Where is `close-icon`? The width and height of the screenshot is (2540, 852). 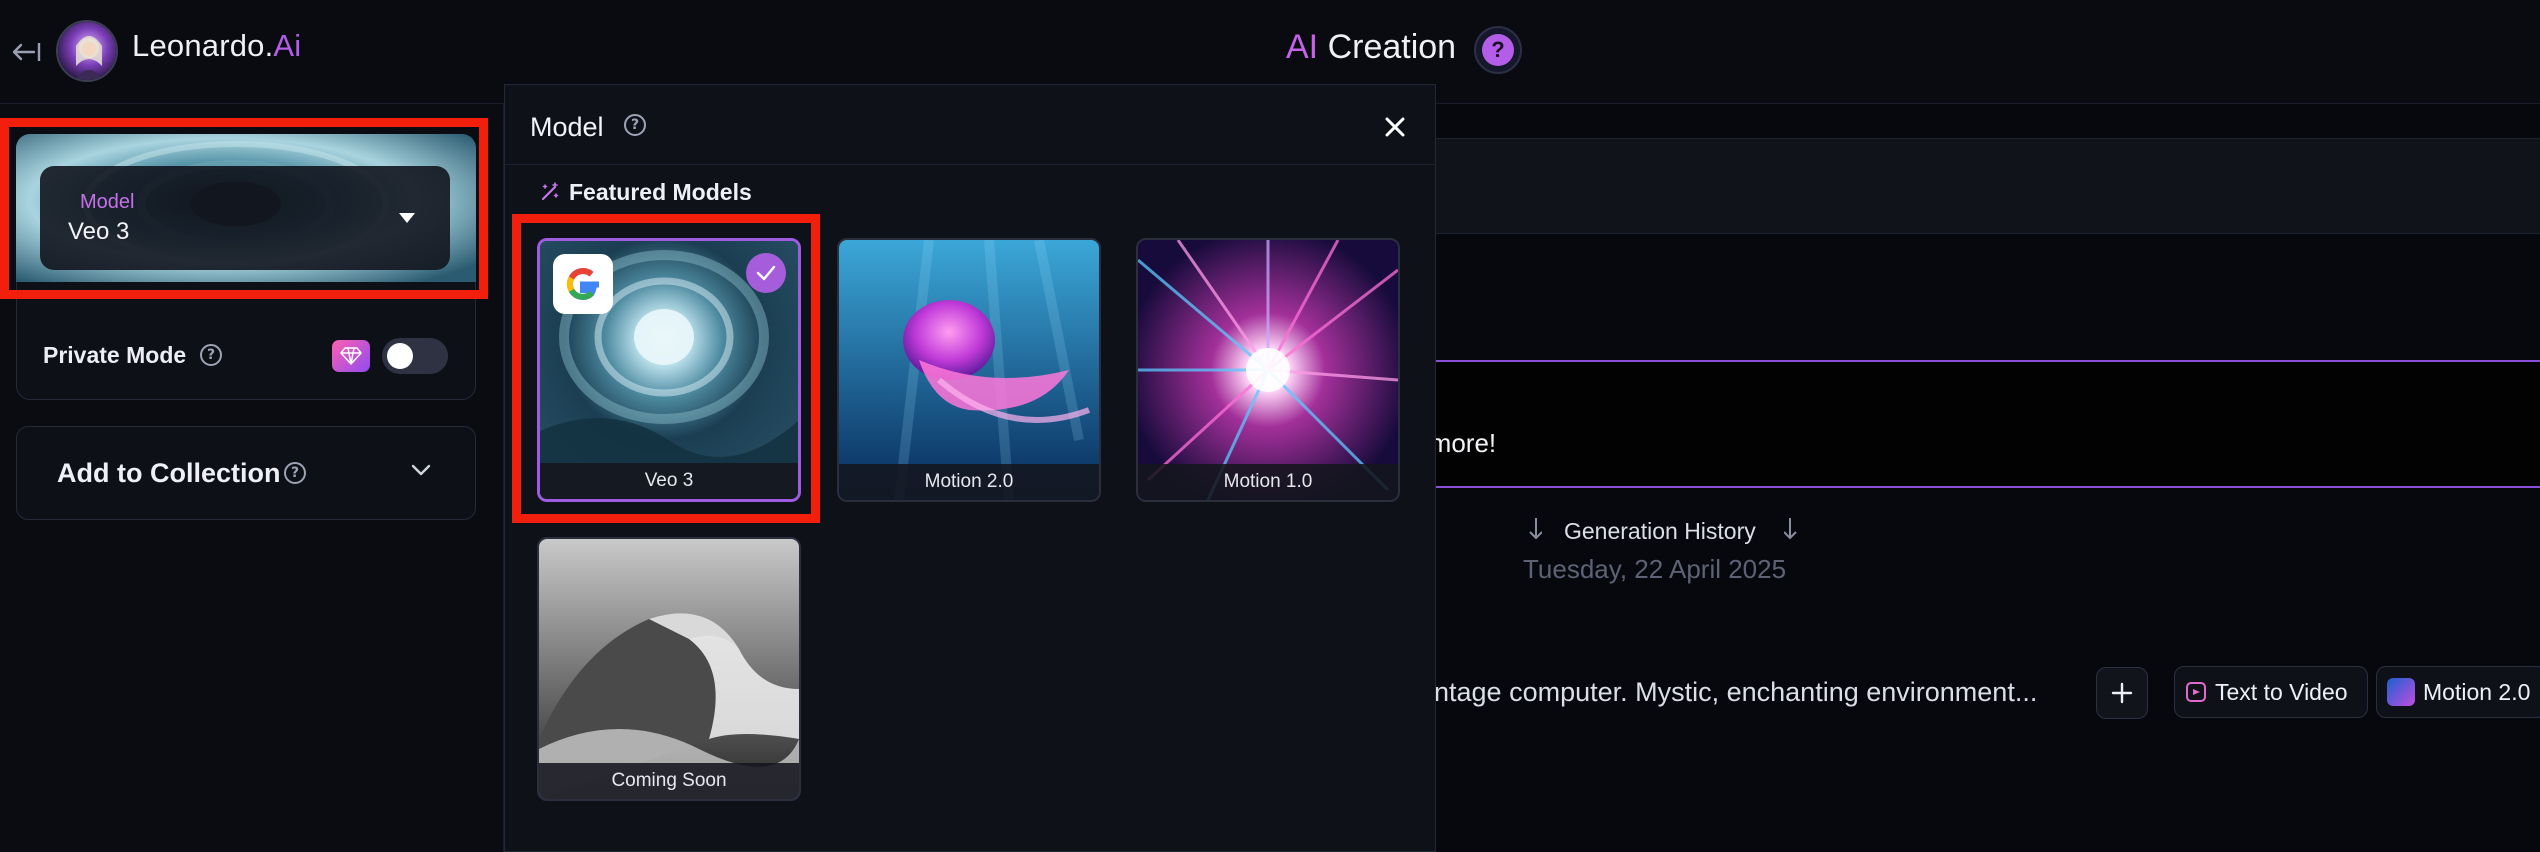 close-icon is located at coordinates (1395, 127).